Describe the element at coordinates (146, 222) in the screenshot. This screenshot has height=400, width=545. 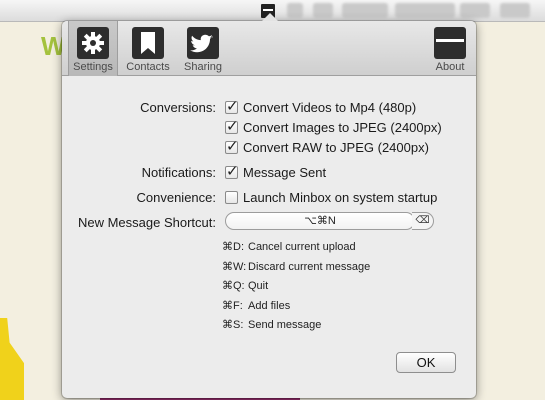
I see `new-message-shortcut-label: New Message Shortcut:` at that location.